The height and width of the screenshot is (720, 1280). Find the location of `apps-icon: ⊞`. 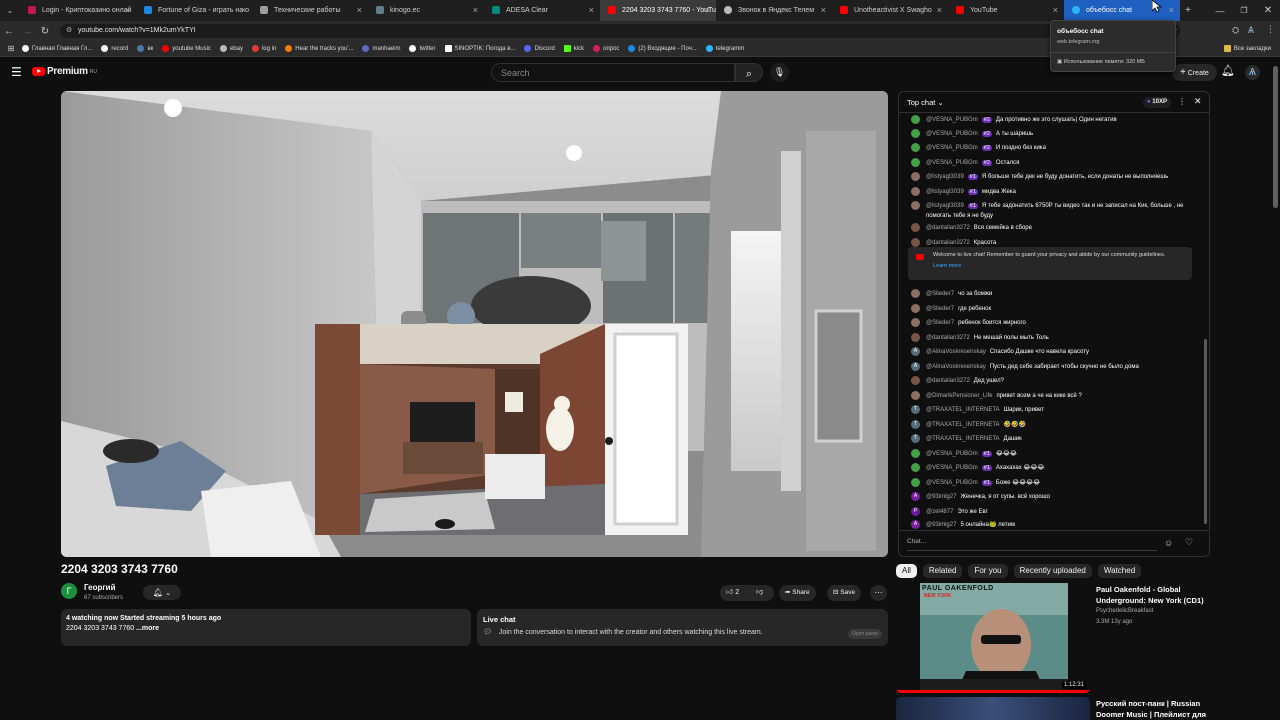

apps-icon: ⊞ is located at coordinates (11, 48).